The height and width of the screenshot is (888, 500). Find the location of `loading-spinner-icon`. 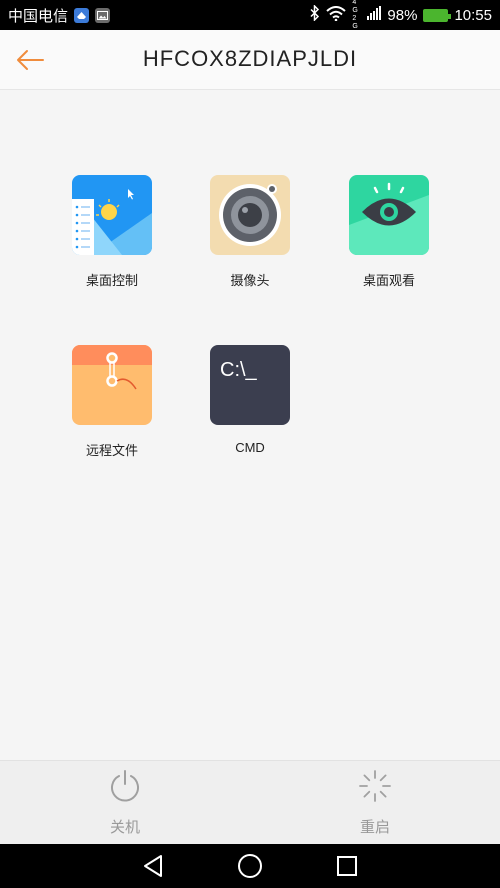

loading-spinner-icon is located at coordinates (375, 786).